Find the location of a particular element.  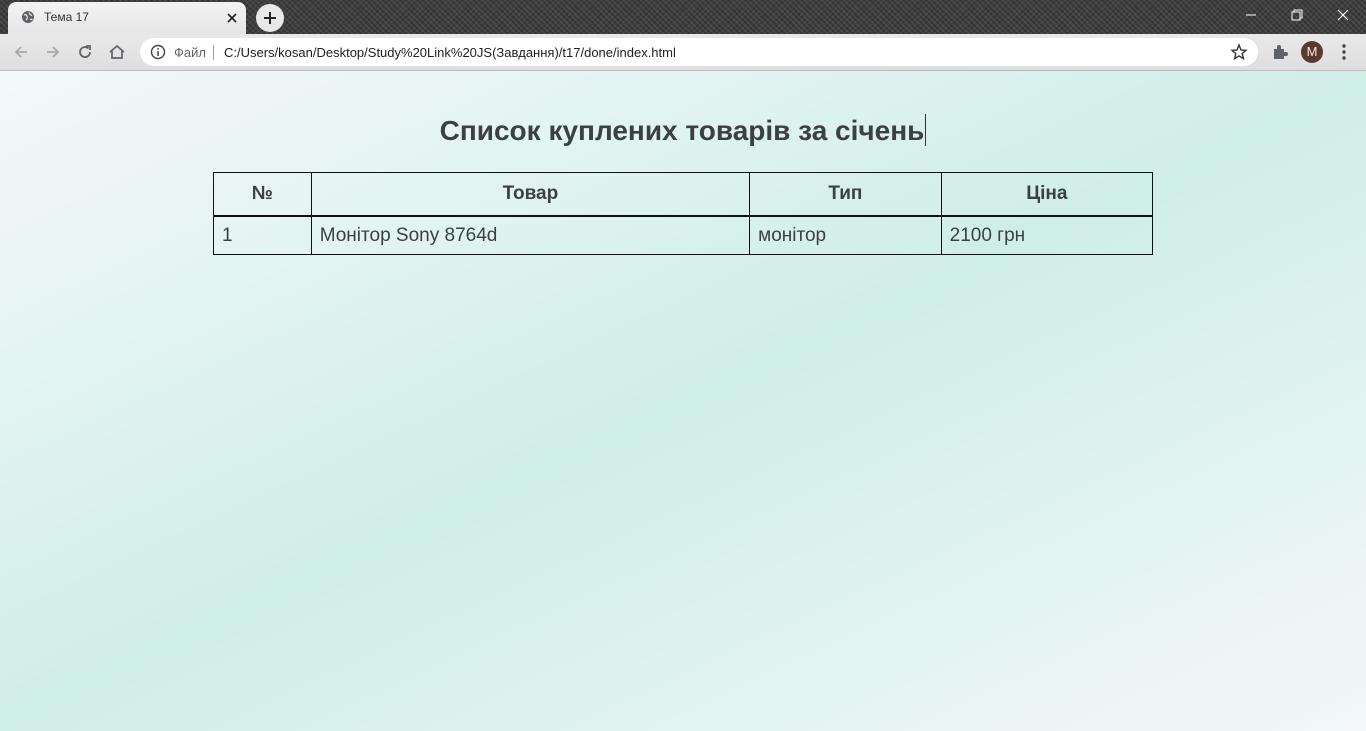

globe-icon is located at coordinates (28, 17).